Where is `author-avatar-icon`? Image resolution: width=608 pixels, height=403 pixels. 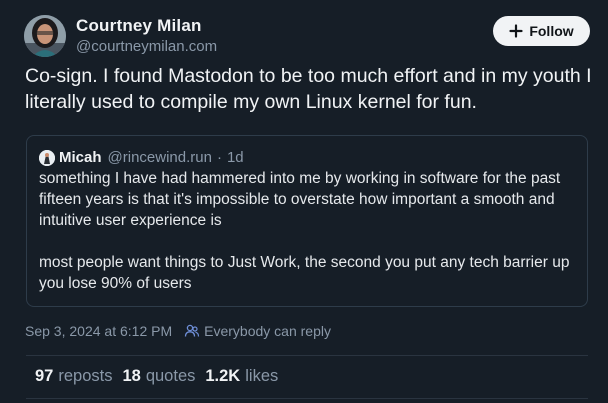
author-avatar-icon is located at coordinates (45, 36).